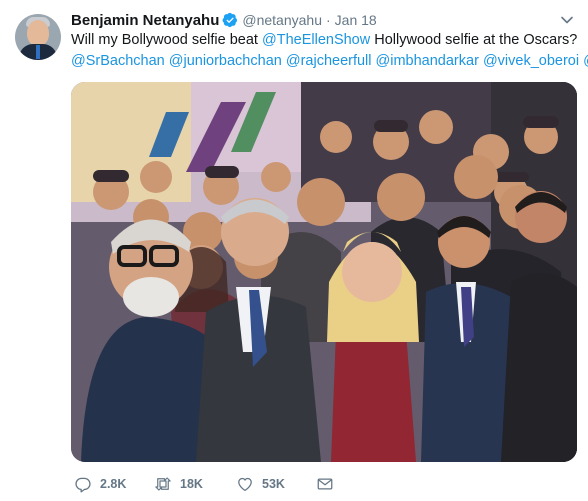 This screenshot has width=588, height=501. Describe the element at coordinates (282, 20) in the screenshot. I see `author-handle: @netanyahu` at that location.